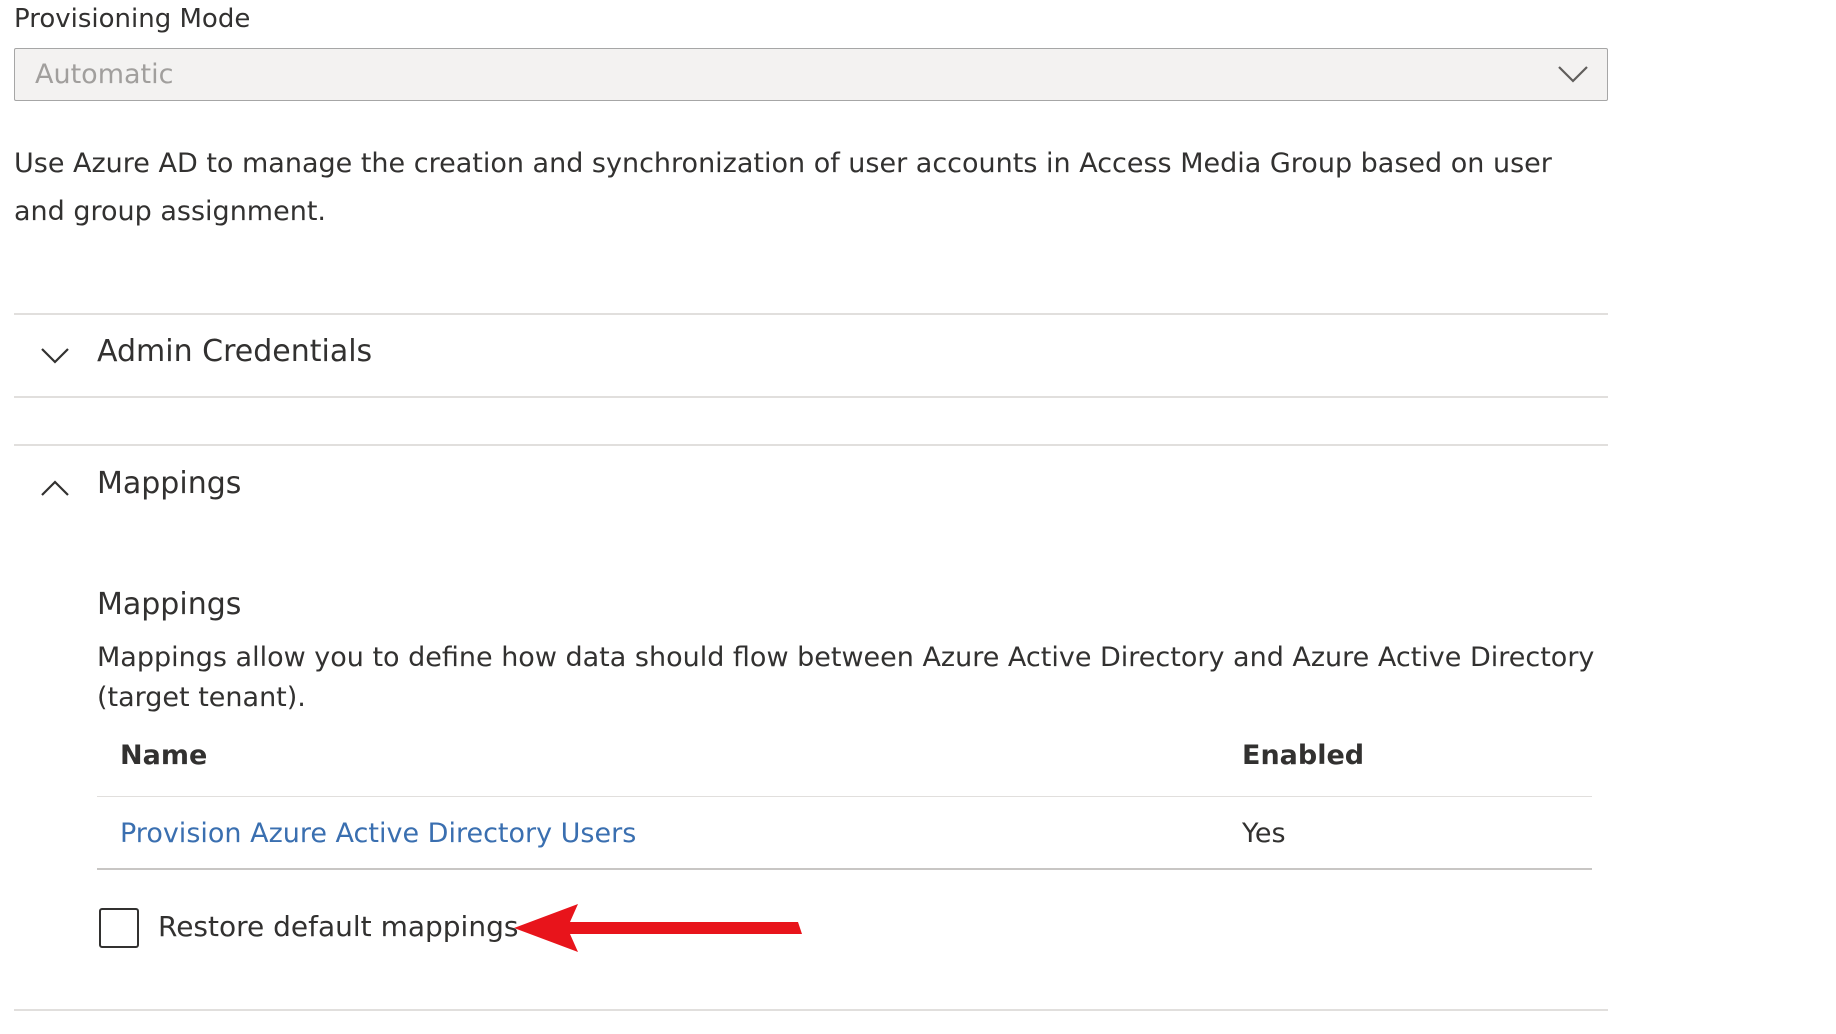  I want to click on red-arrow-icon, so click(658, 928).